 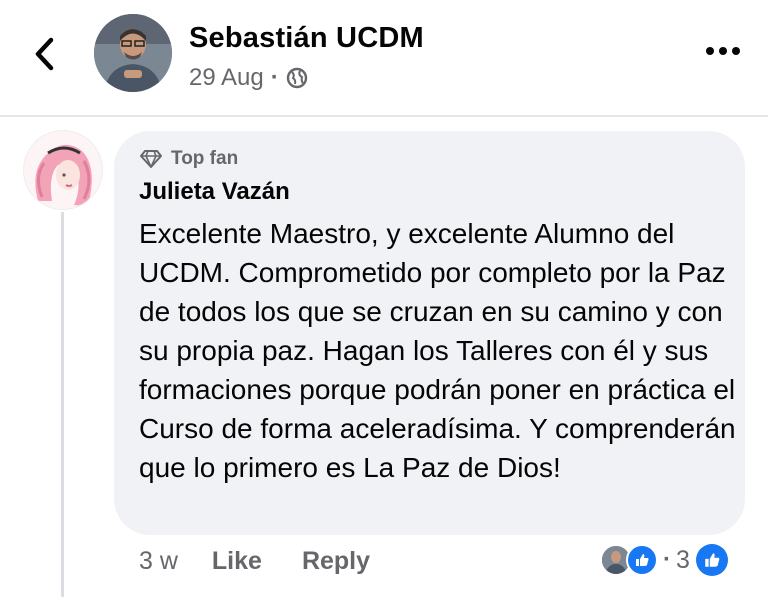 What do you see at coordinates (711, 560) in the screenshot?
I see `like-icon` at bounding box center [711, 560].